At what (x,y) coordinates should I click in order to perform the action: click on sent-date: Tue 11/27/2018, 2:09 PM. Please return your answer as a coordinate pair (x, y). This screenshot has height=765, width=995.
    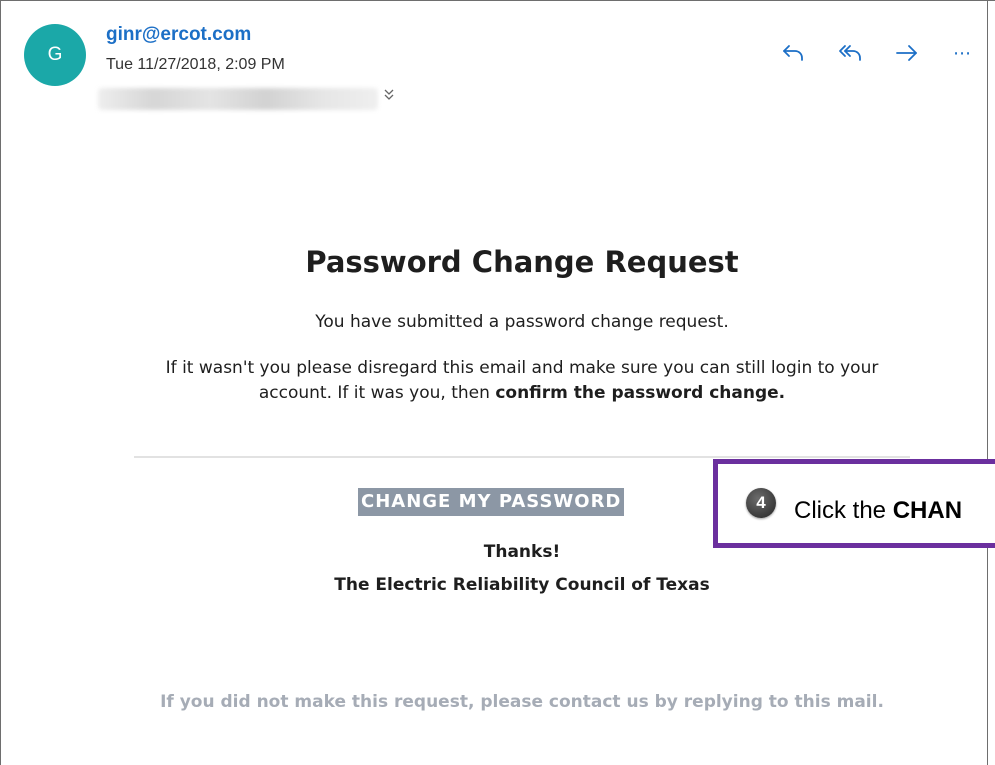
    Looking at the image, I should click on (195, 64).